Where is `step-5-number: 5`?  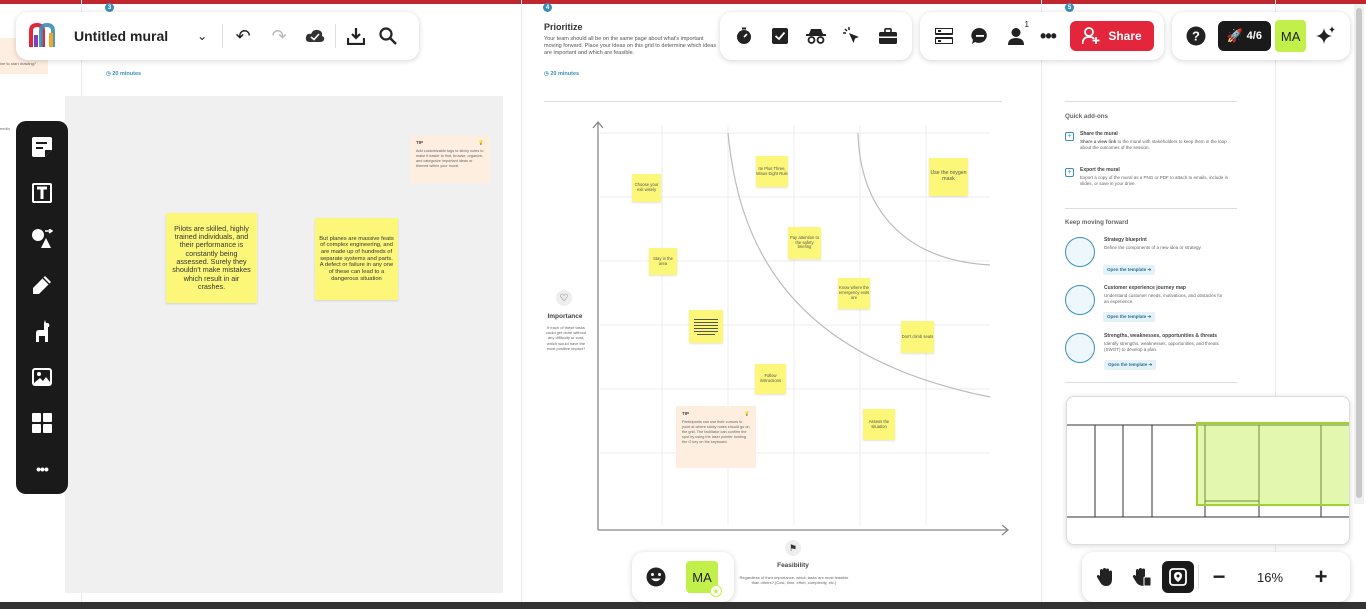
step-5-number: 5 is located at coordinates (1069, 7).